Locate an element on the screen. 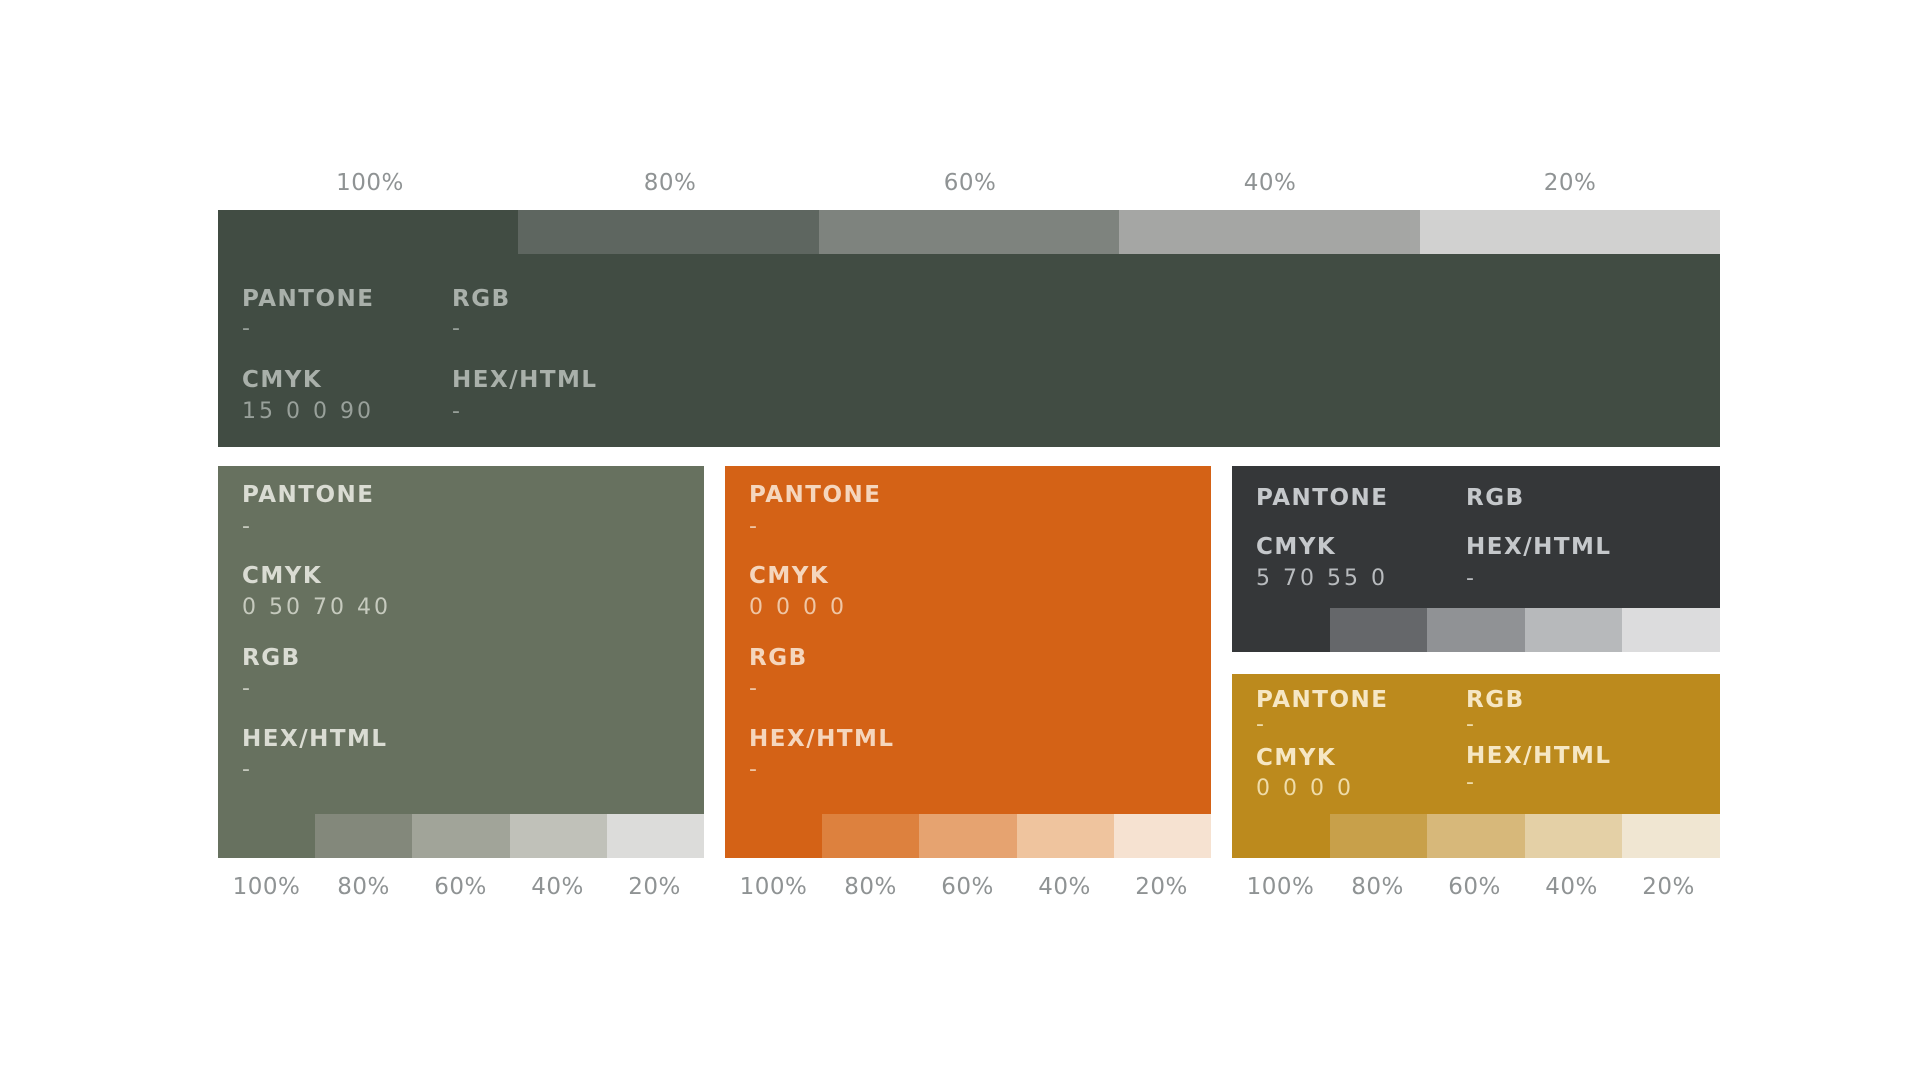 The width and height of the screenshot is (1920, 1065). orange-cmyk-label: CMYK is located at coordinates (789, 576).